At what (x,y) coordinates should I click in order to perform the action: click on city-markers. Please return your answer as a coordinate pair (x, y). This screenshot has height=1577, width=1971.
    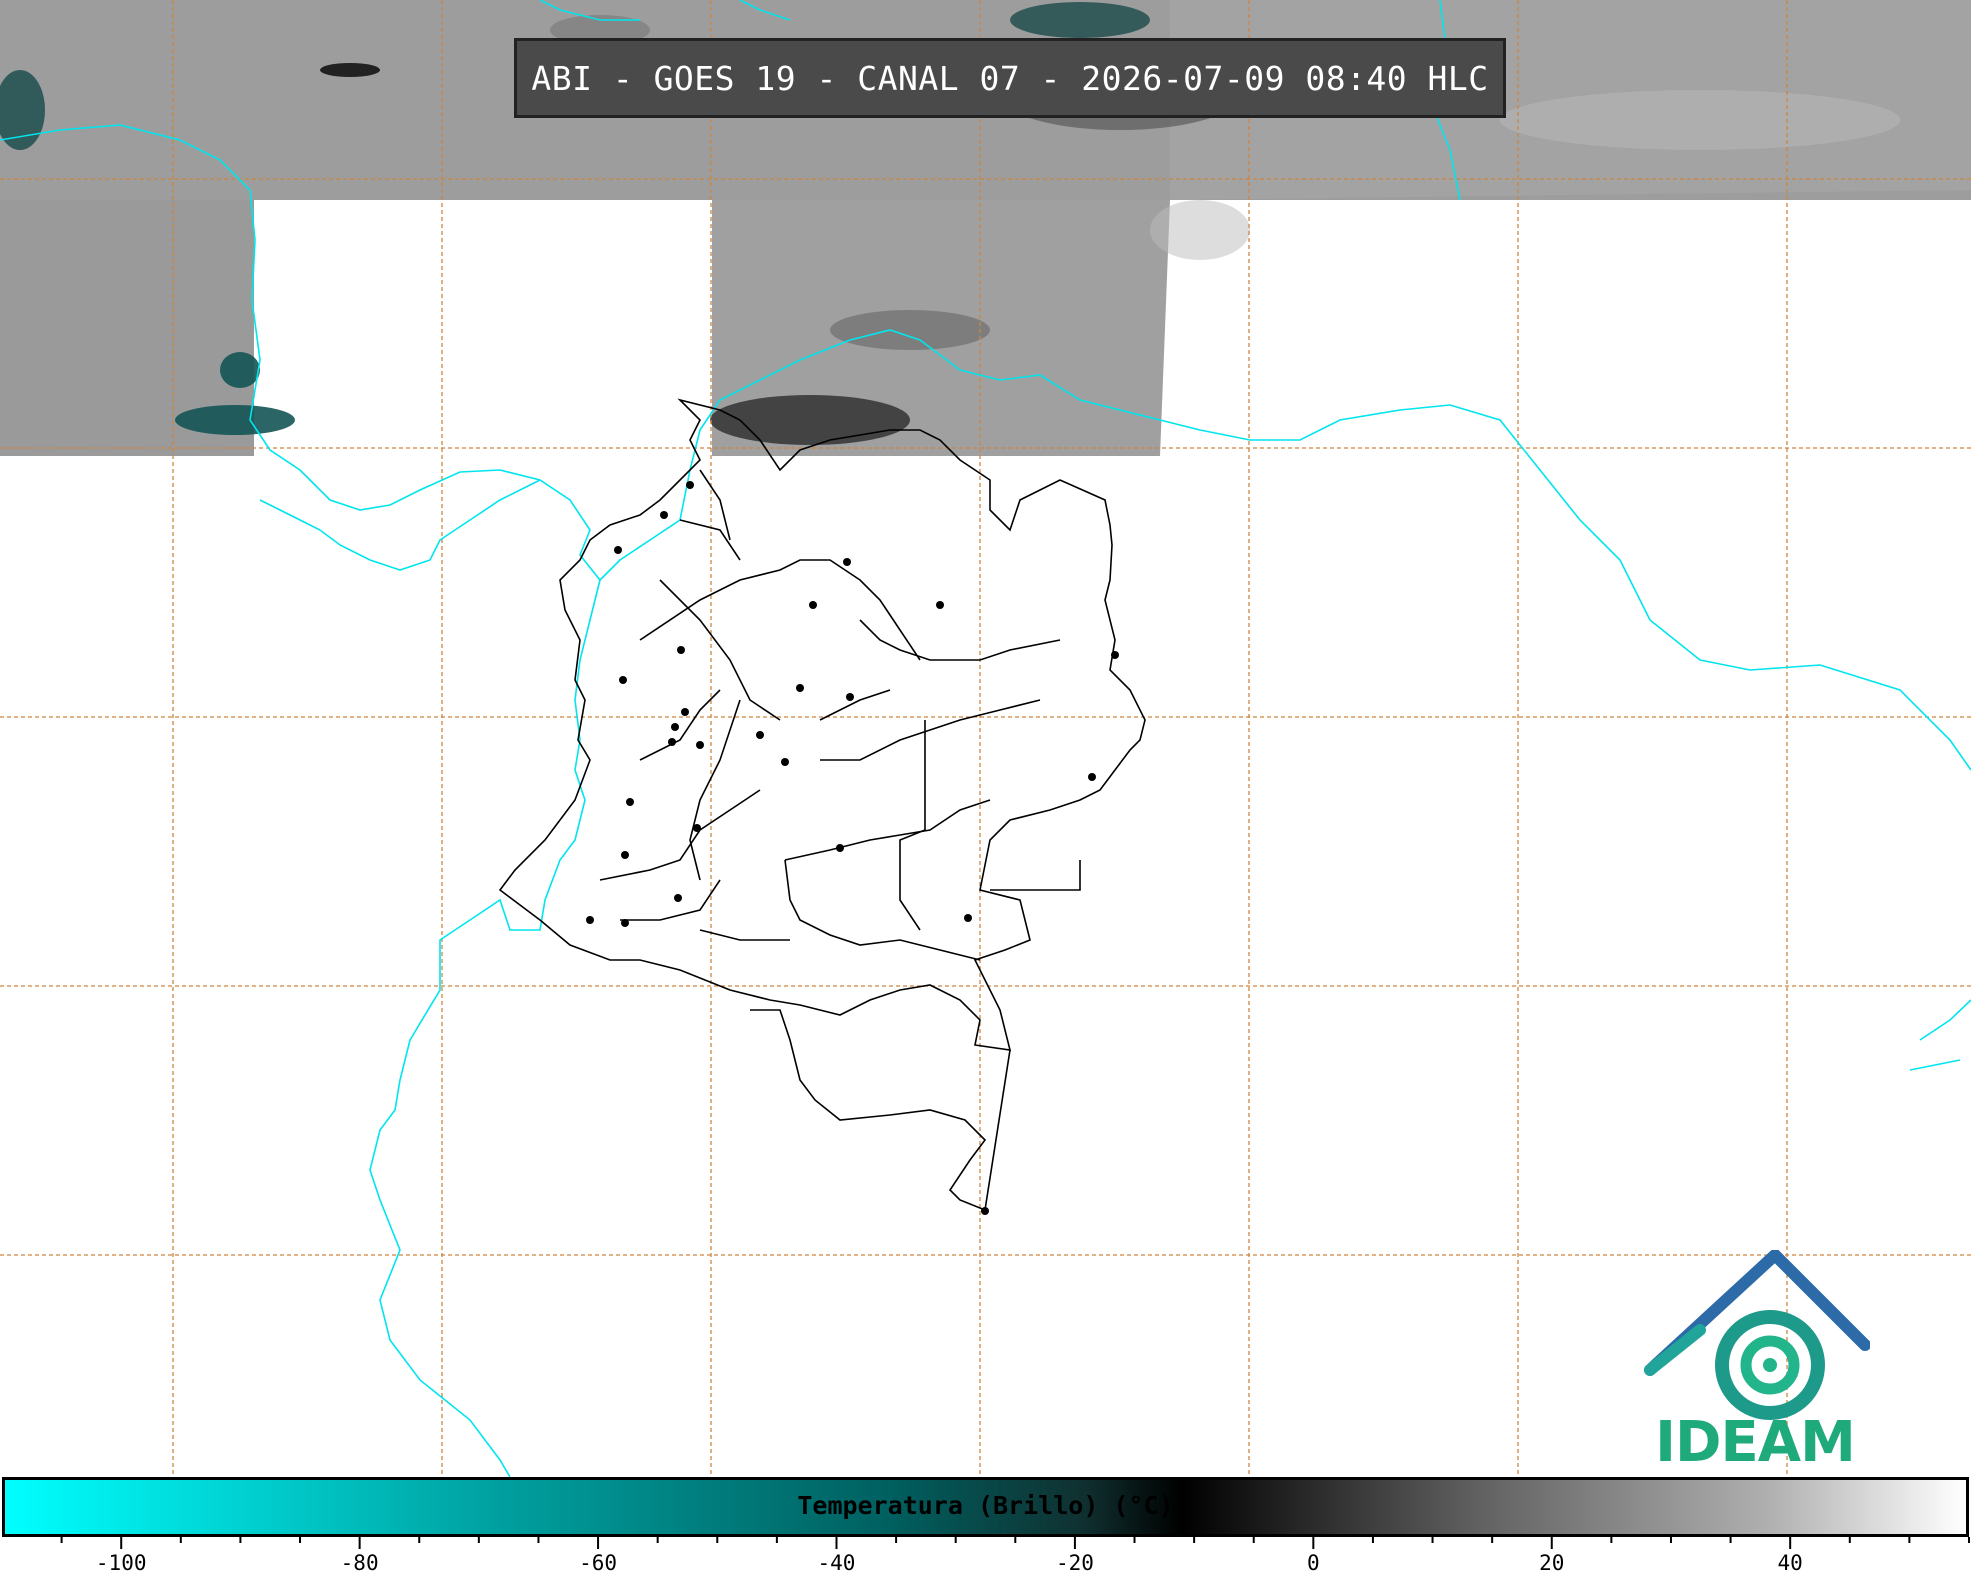
    Looking at the image, I should click on (852, 848).